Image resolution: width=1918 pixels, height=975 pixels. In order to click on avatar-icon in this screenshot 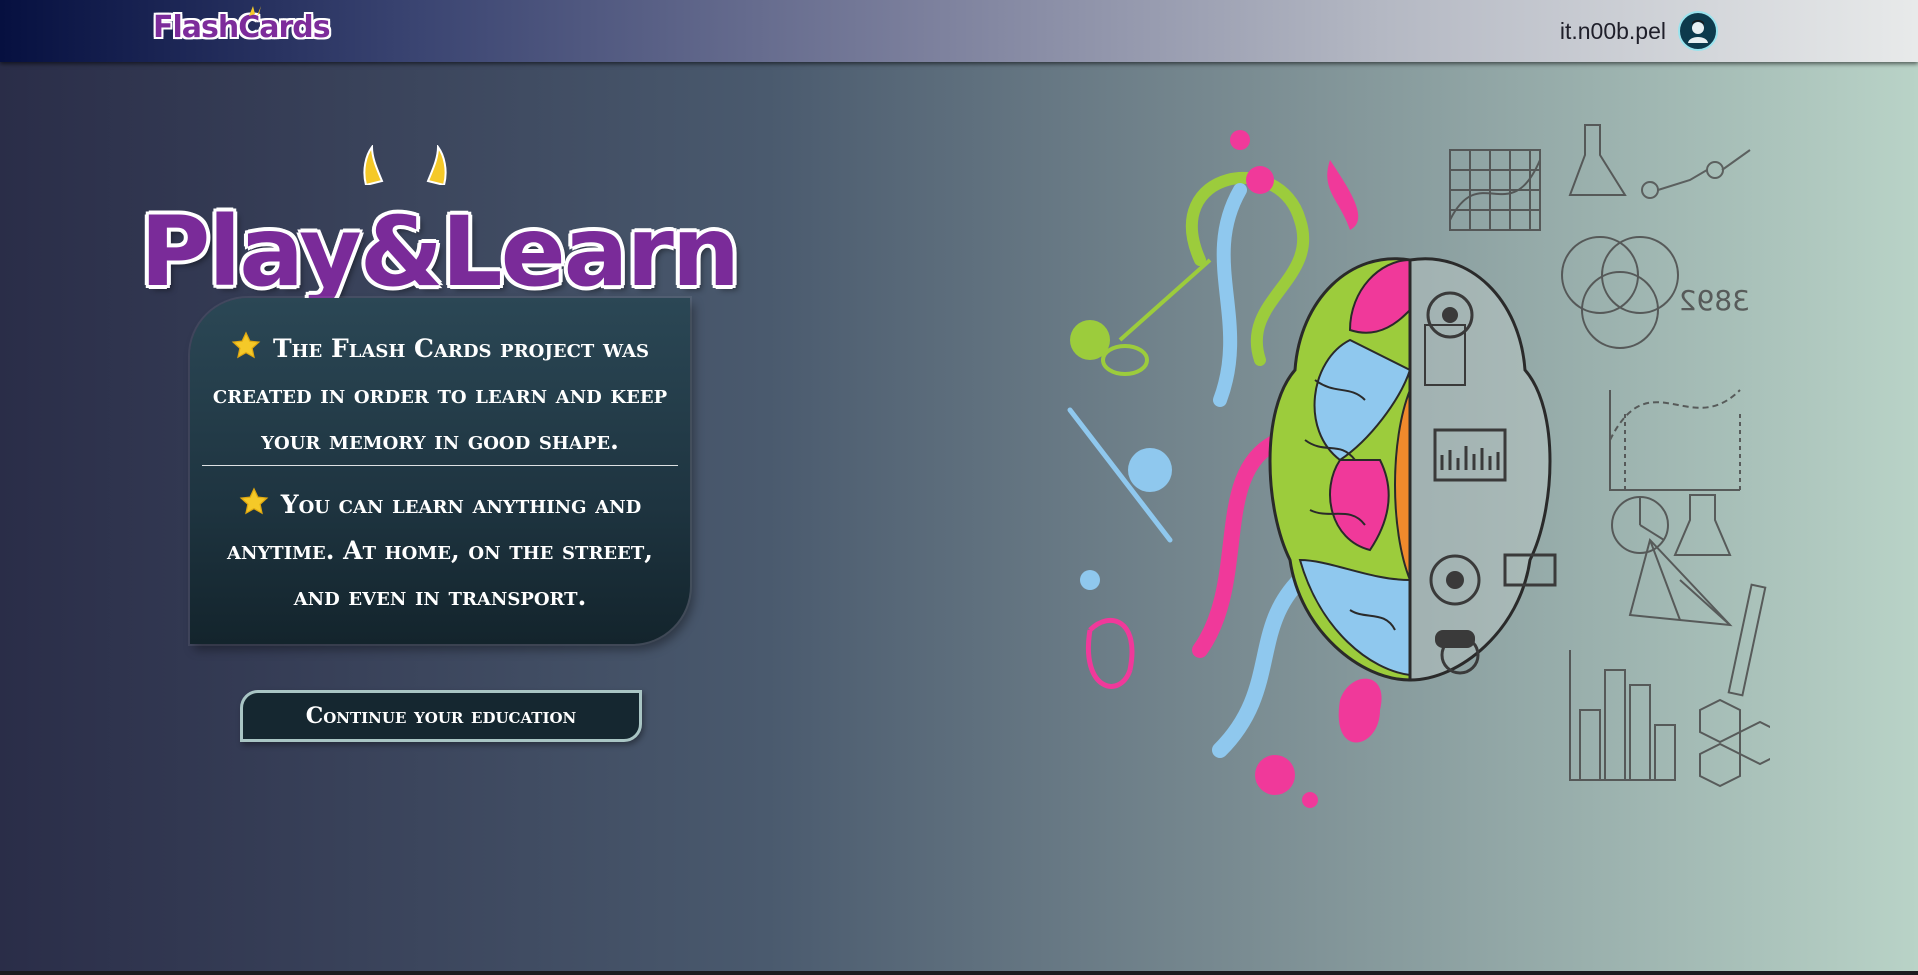, I will do `click(1698, 31)`.